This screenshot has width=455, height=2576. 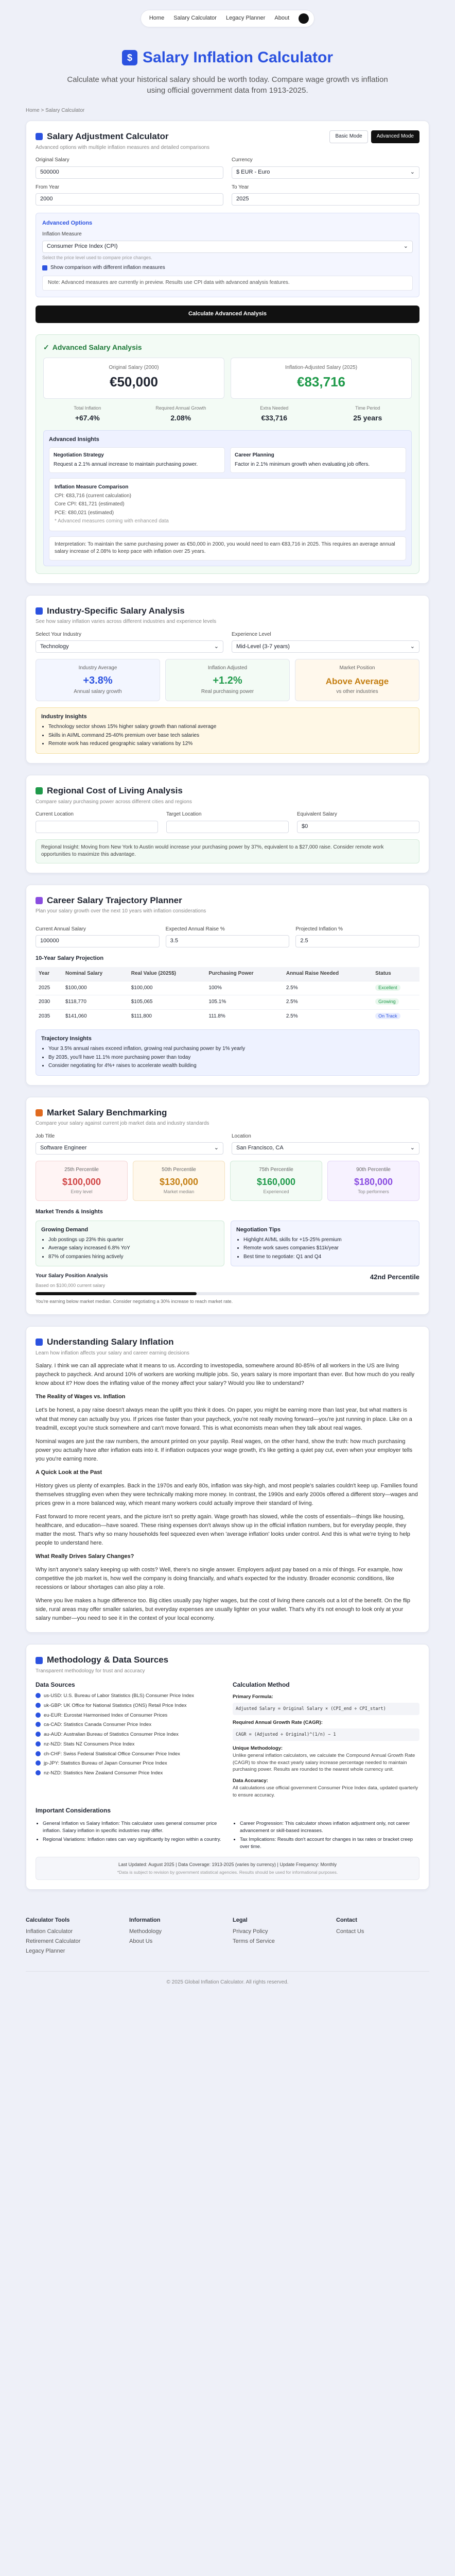 I want to click on basic-mode-button: Basic Mode, so click(x=348, y=136).